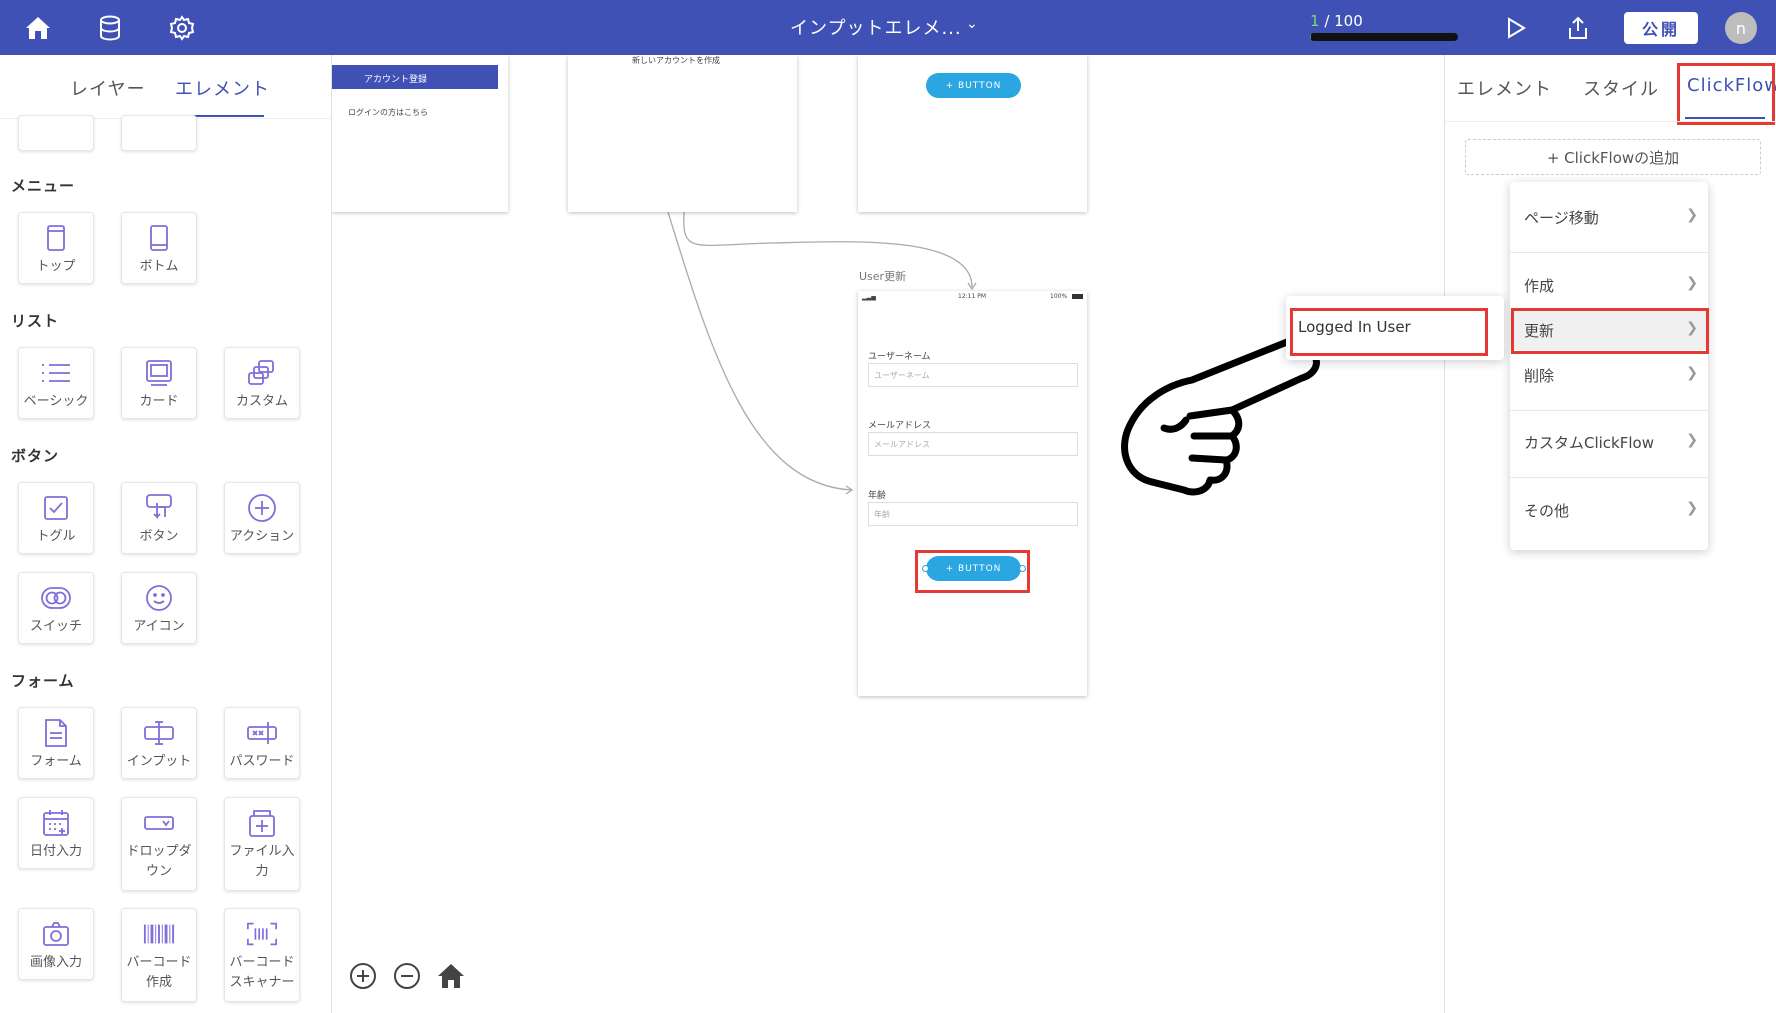  I want to click on clickflow-type-menu: ページ移動 ❯ 作成 ❯ 更新 ❯ 削除 ❯ カスタムClickFlow ❯ その他 ❯, so click(1609, 366).